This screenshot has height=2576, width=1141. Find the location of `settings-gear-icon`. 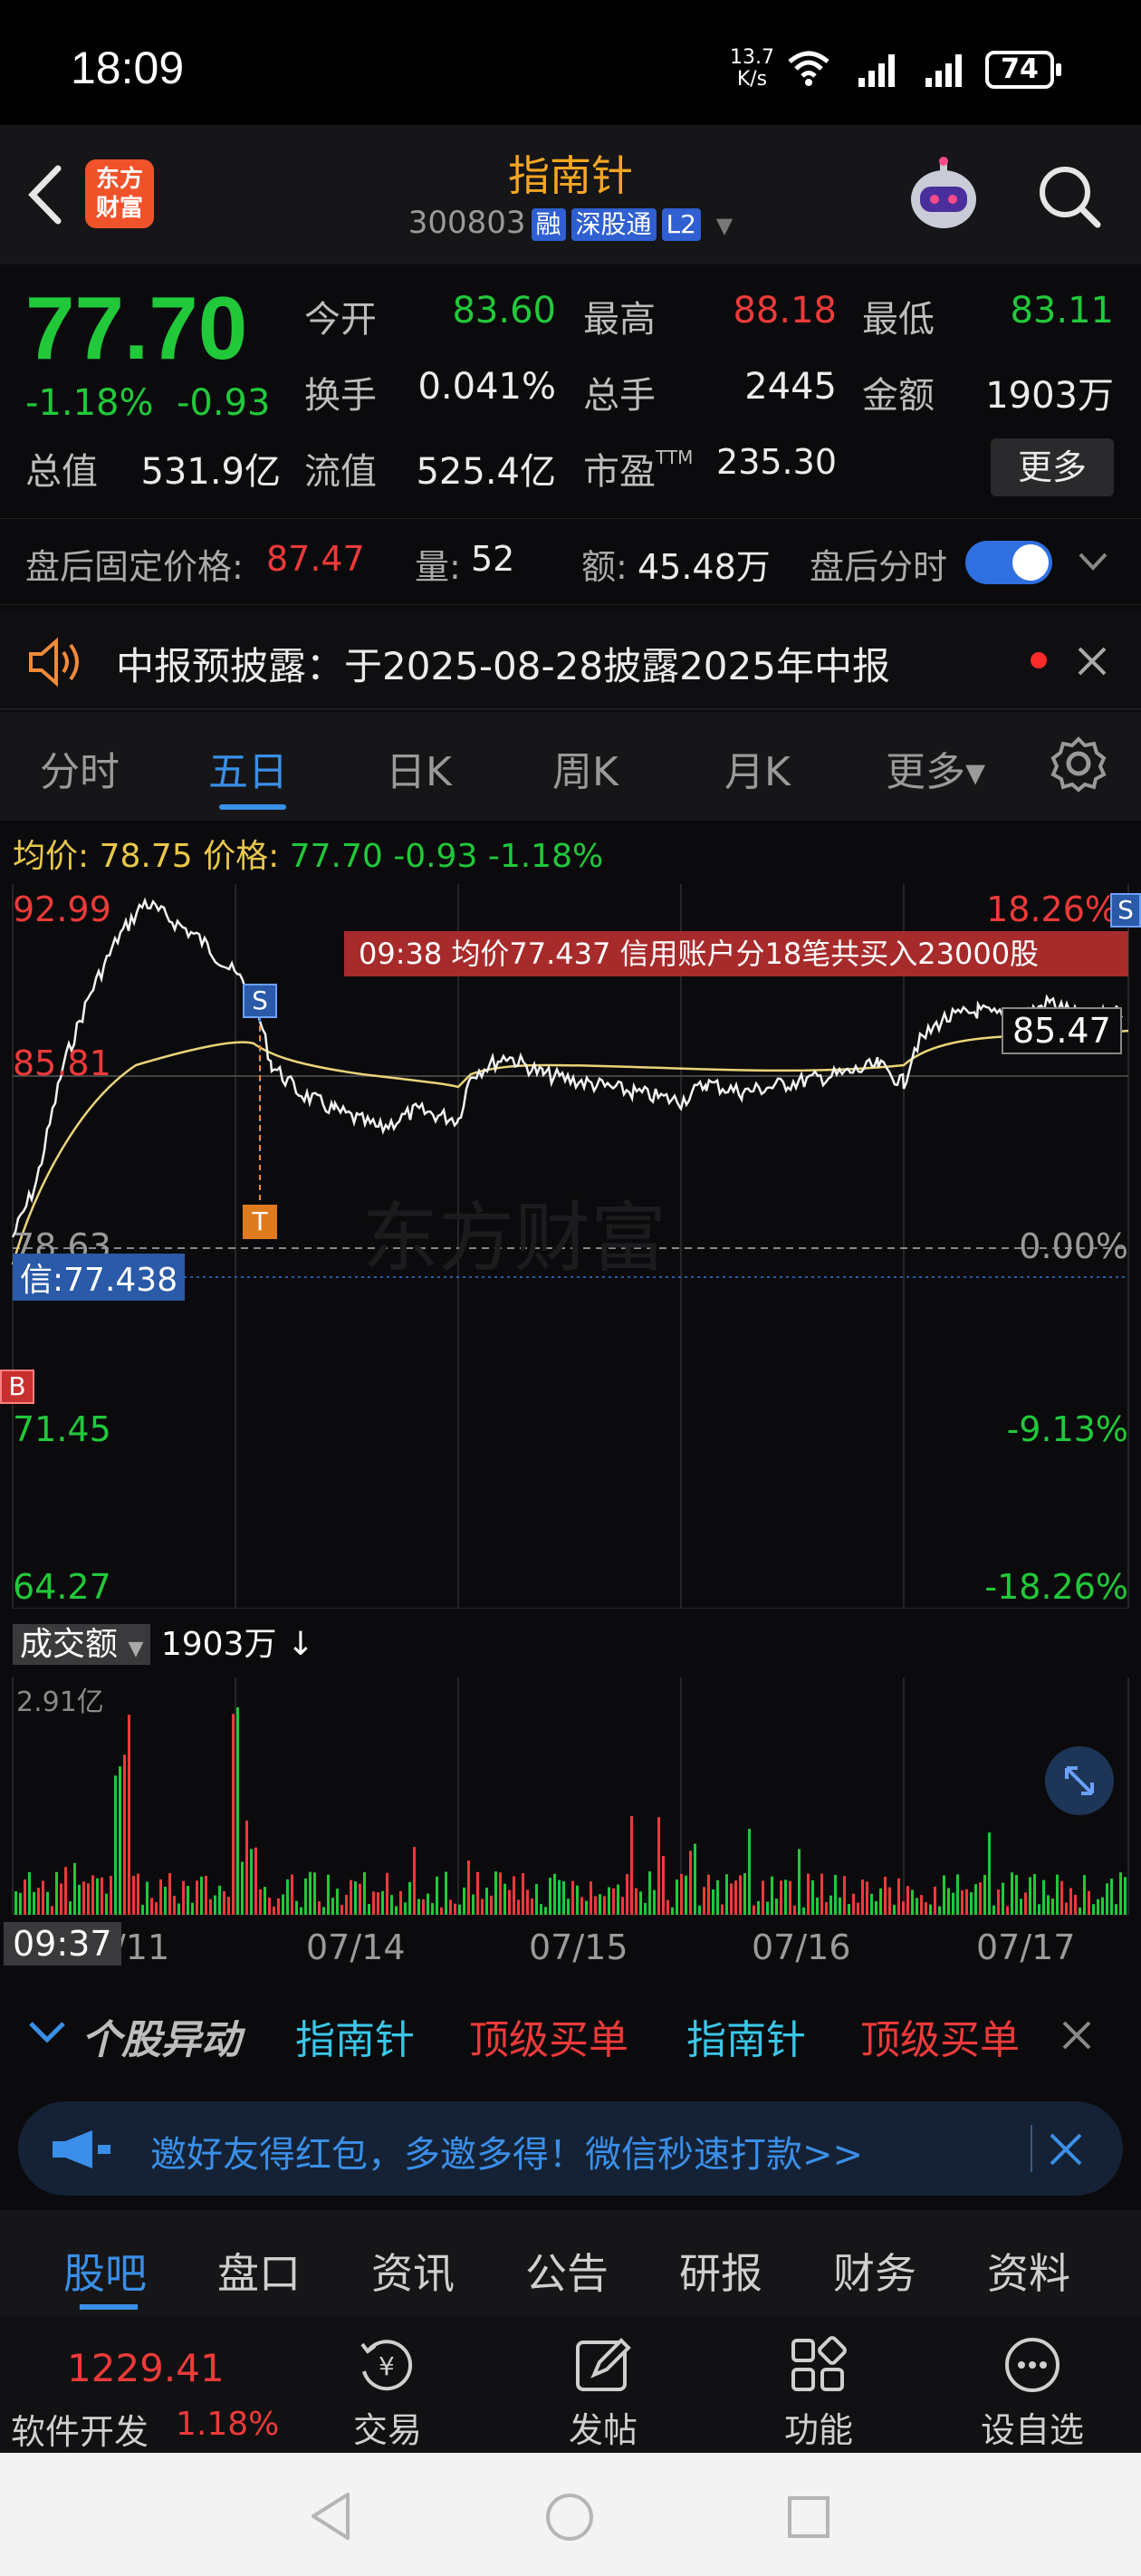

settings-gear-icon is located at coordinates (1079, 763).